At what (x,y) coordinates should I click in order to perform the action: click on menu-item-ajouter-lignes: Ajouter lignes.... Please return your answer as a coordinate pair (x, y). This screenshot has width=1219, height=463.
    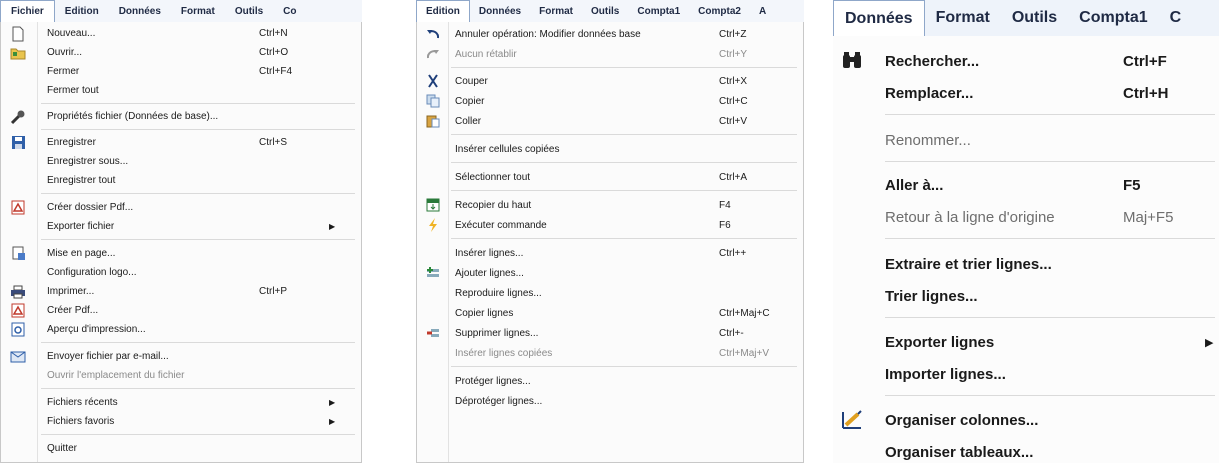
    Looking at the image, I should click on (610, 273).